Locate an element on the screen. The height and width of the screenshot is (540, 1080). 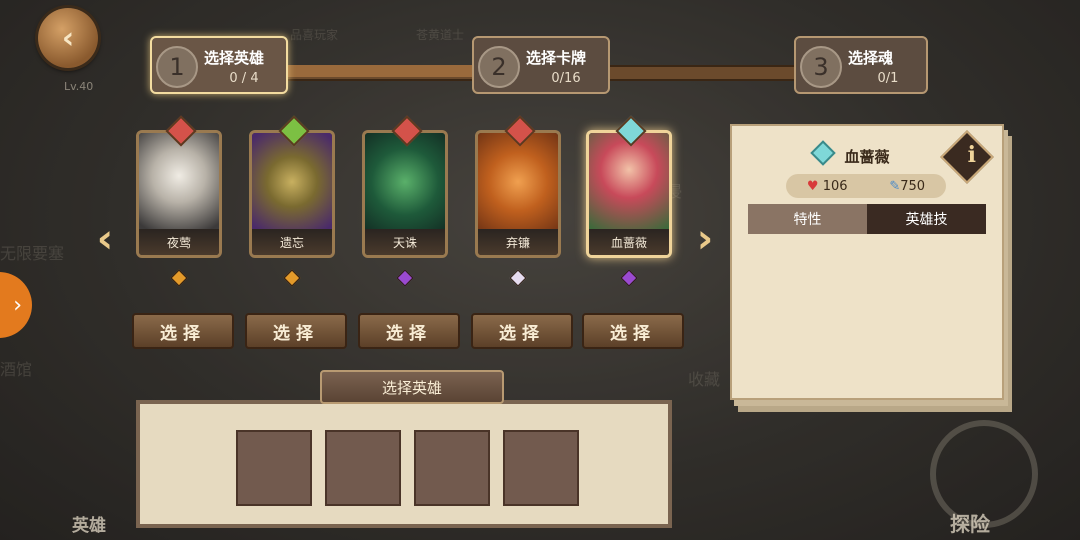
hero-info-tabs: 特性 英雄技 is located at coordinates (867, 219).